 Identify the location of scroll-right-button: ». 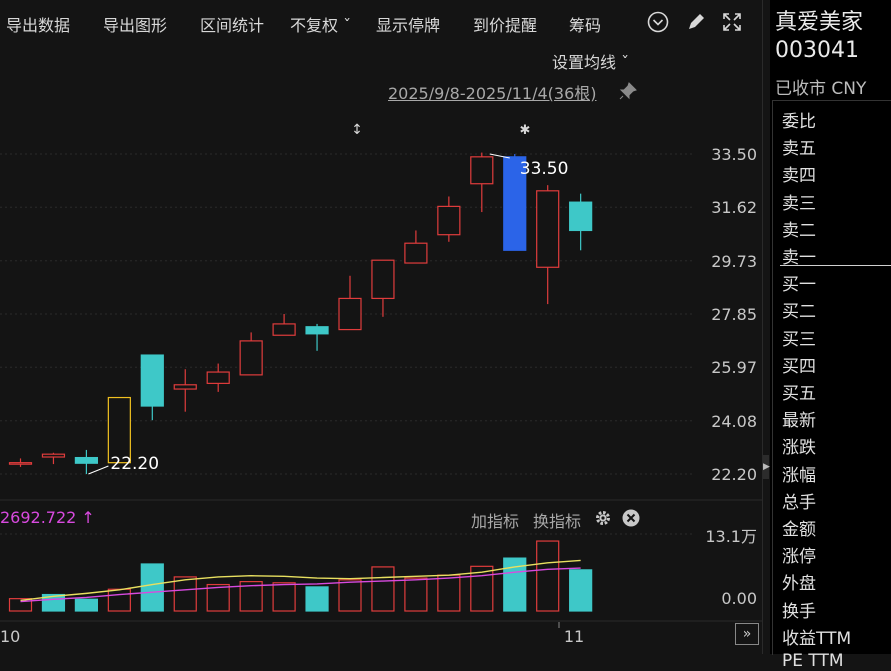
(747, 634).